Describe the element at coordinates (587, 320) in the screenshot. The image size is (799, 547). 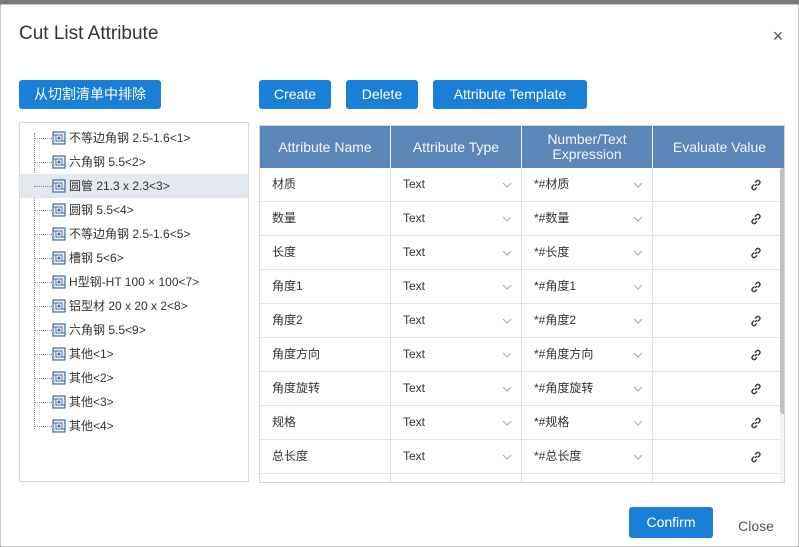
I see `expression-select: *#角度2` at that location.